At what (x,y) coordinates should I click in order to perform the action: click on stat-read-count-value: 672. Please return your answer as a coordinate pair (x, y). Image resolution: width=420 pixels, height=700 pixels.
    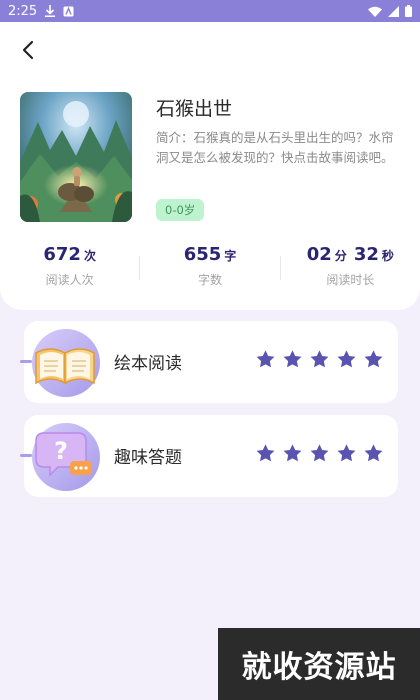
    Looking at the image, I should click on (62, 254).